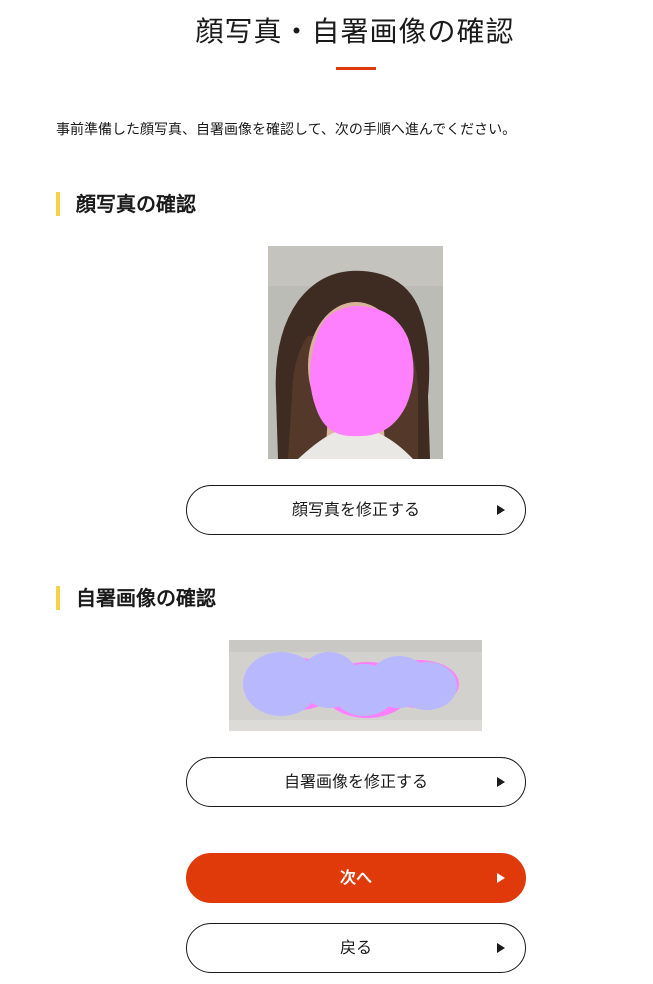 The height and width of the screenshot is (984, 653). Describe the element at coordinates (355, 31) in the screenshot. I see `page-title: 顔写真・自署画像の確認` at that location.